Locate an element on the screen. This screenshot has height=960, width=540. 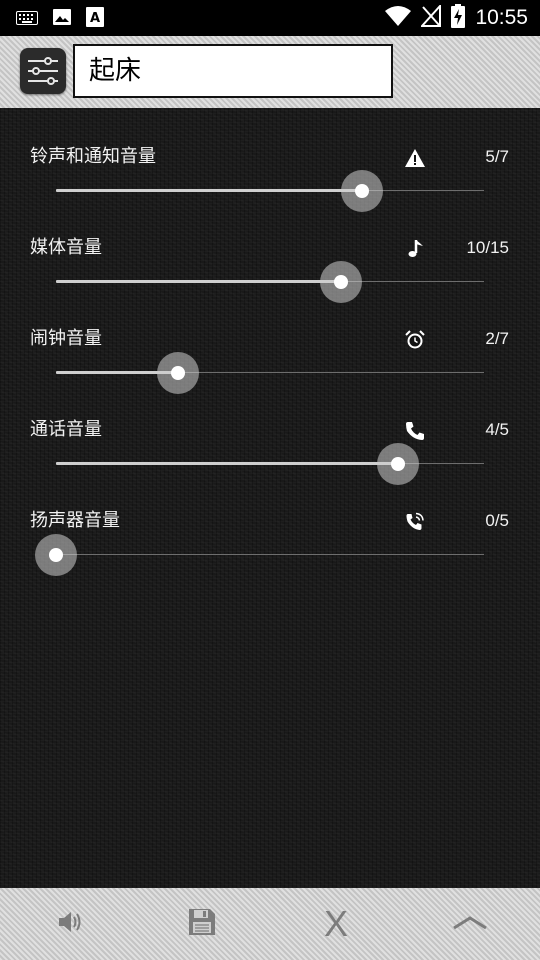
equalizer-sliders-icon is located at coordinates (43, 71).